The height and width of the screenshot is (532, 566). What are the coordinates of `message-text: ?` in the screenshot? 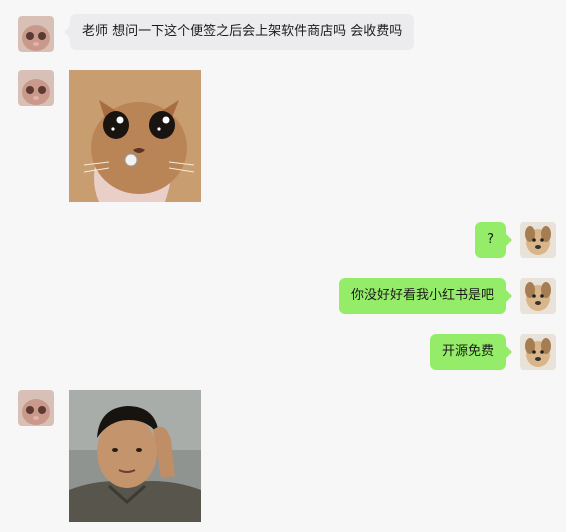 It's located at (490, 239).